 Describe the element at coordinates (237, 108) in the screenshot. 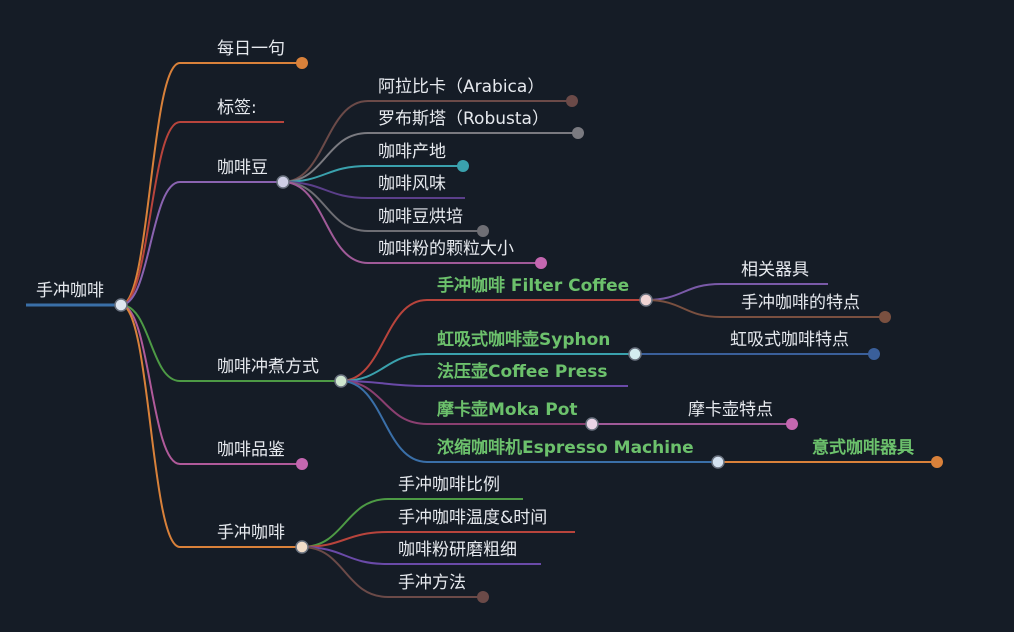

I see `node-tags: 标签:` at that location.